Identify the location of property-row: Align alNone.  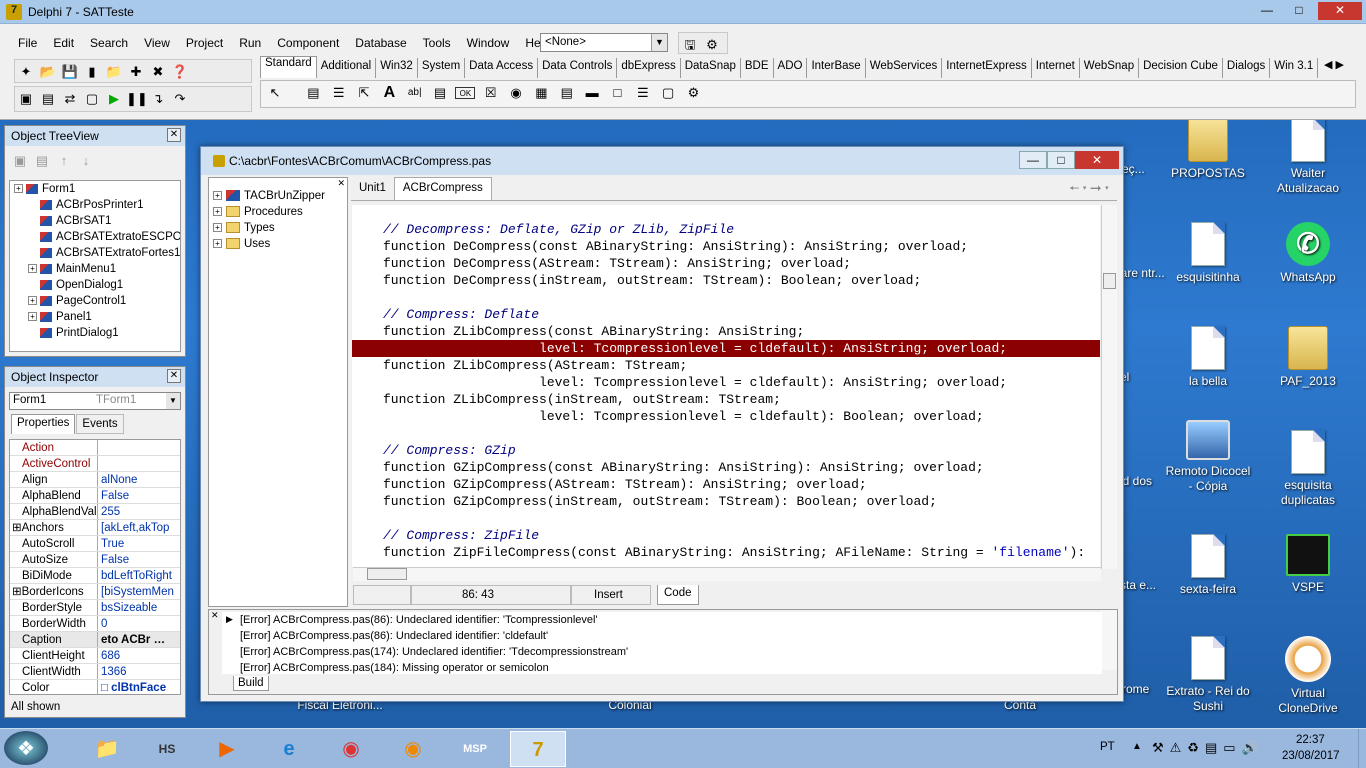
(95, 480).